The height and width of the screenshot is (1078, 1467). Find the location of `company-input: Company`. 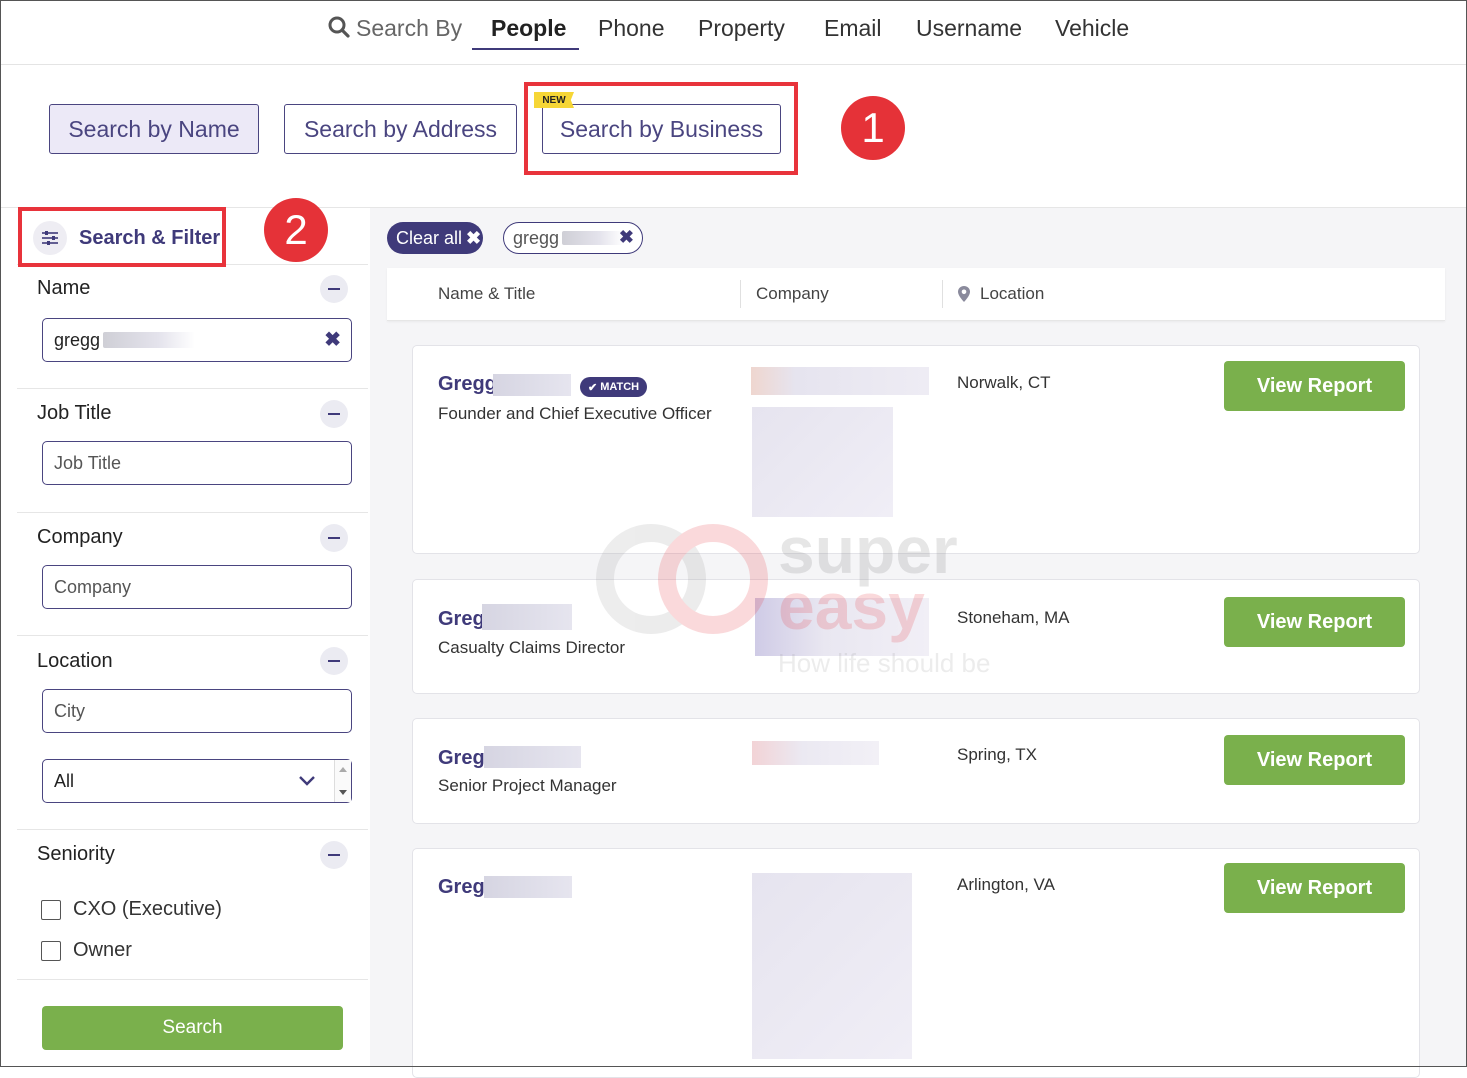

company-input: Company is located at coordinates (197, 587).